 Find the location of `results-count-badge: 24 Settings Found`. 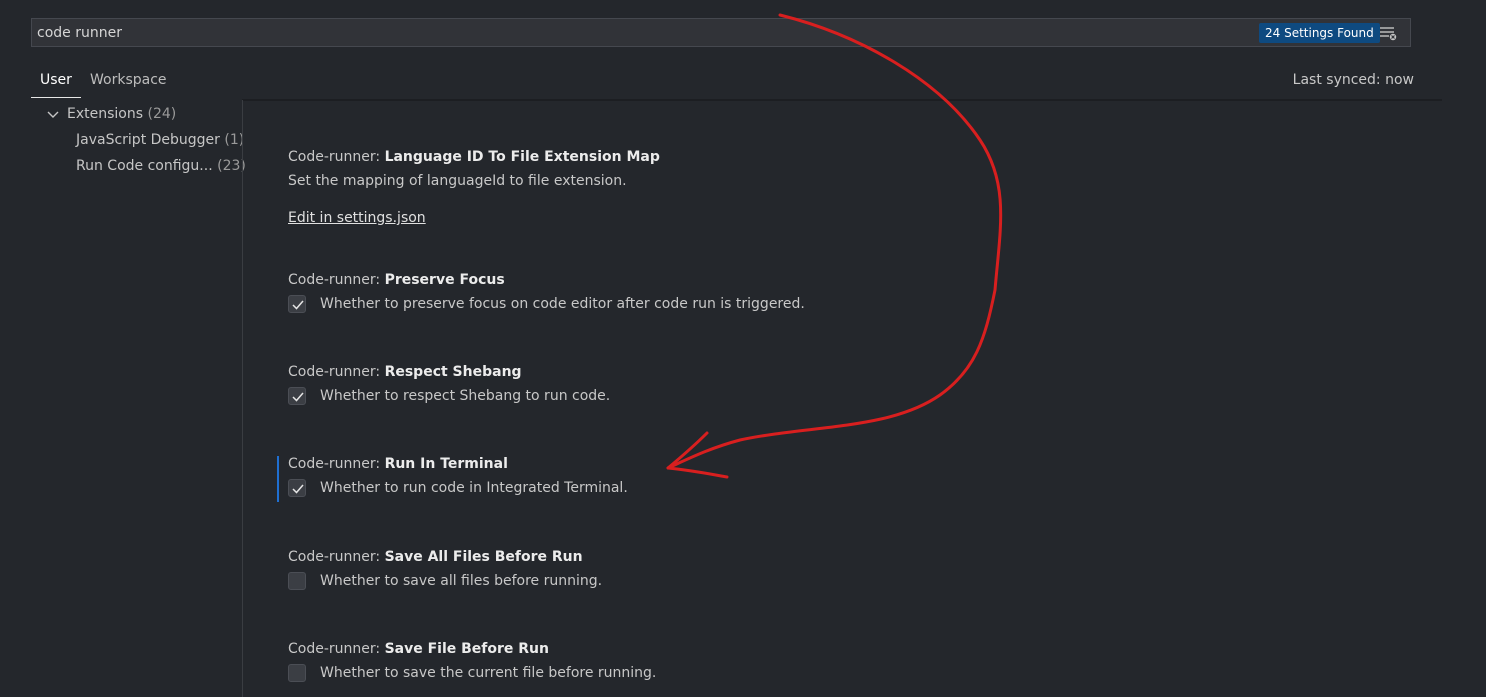

results-count-badge: 24 Settings Found is located at coordinates (1319, 33).